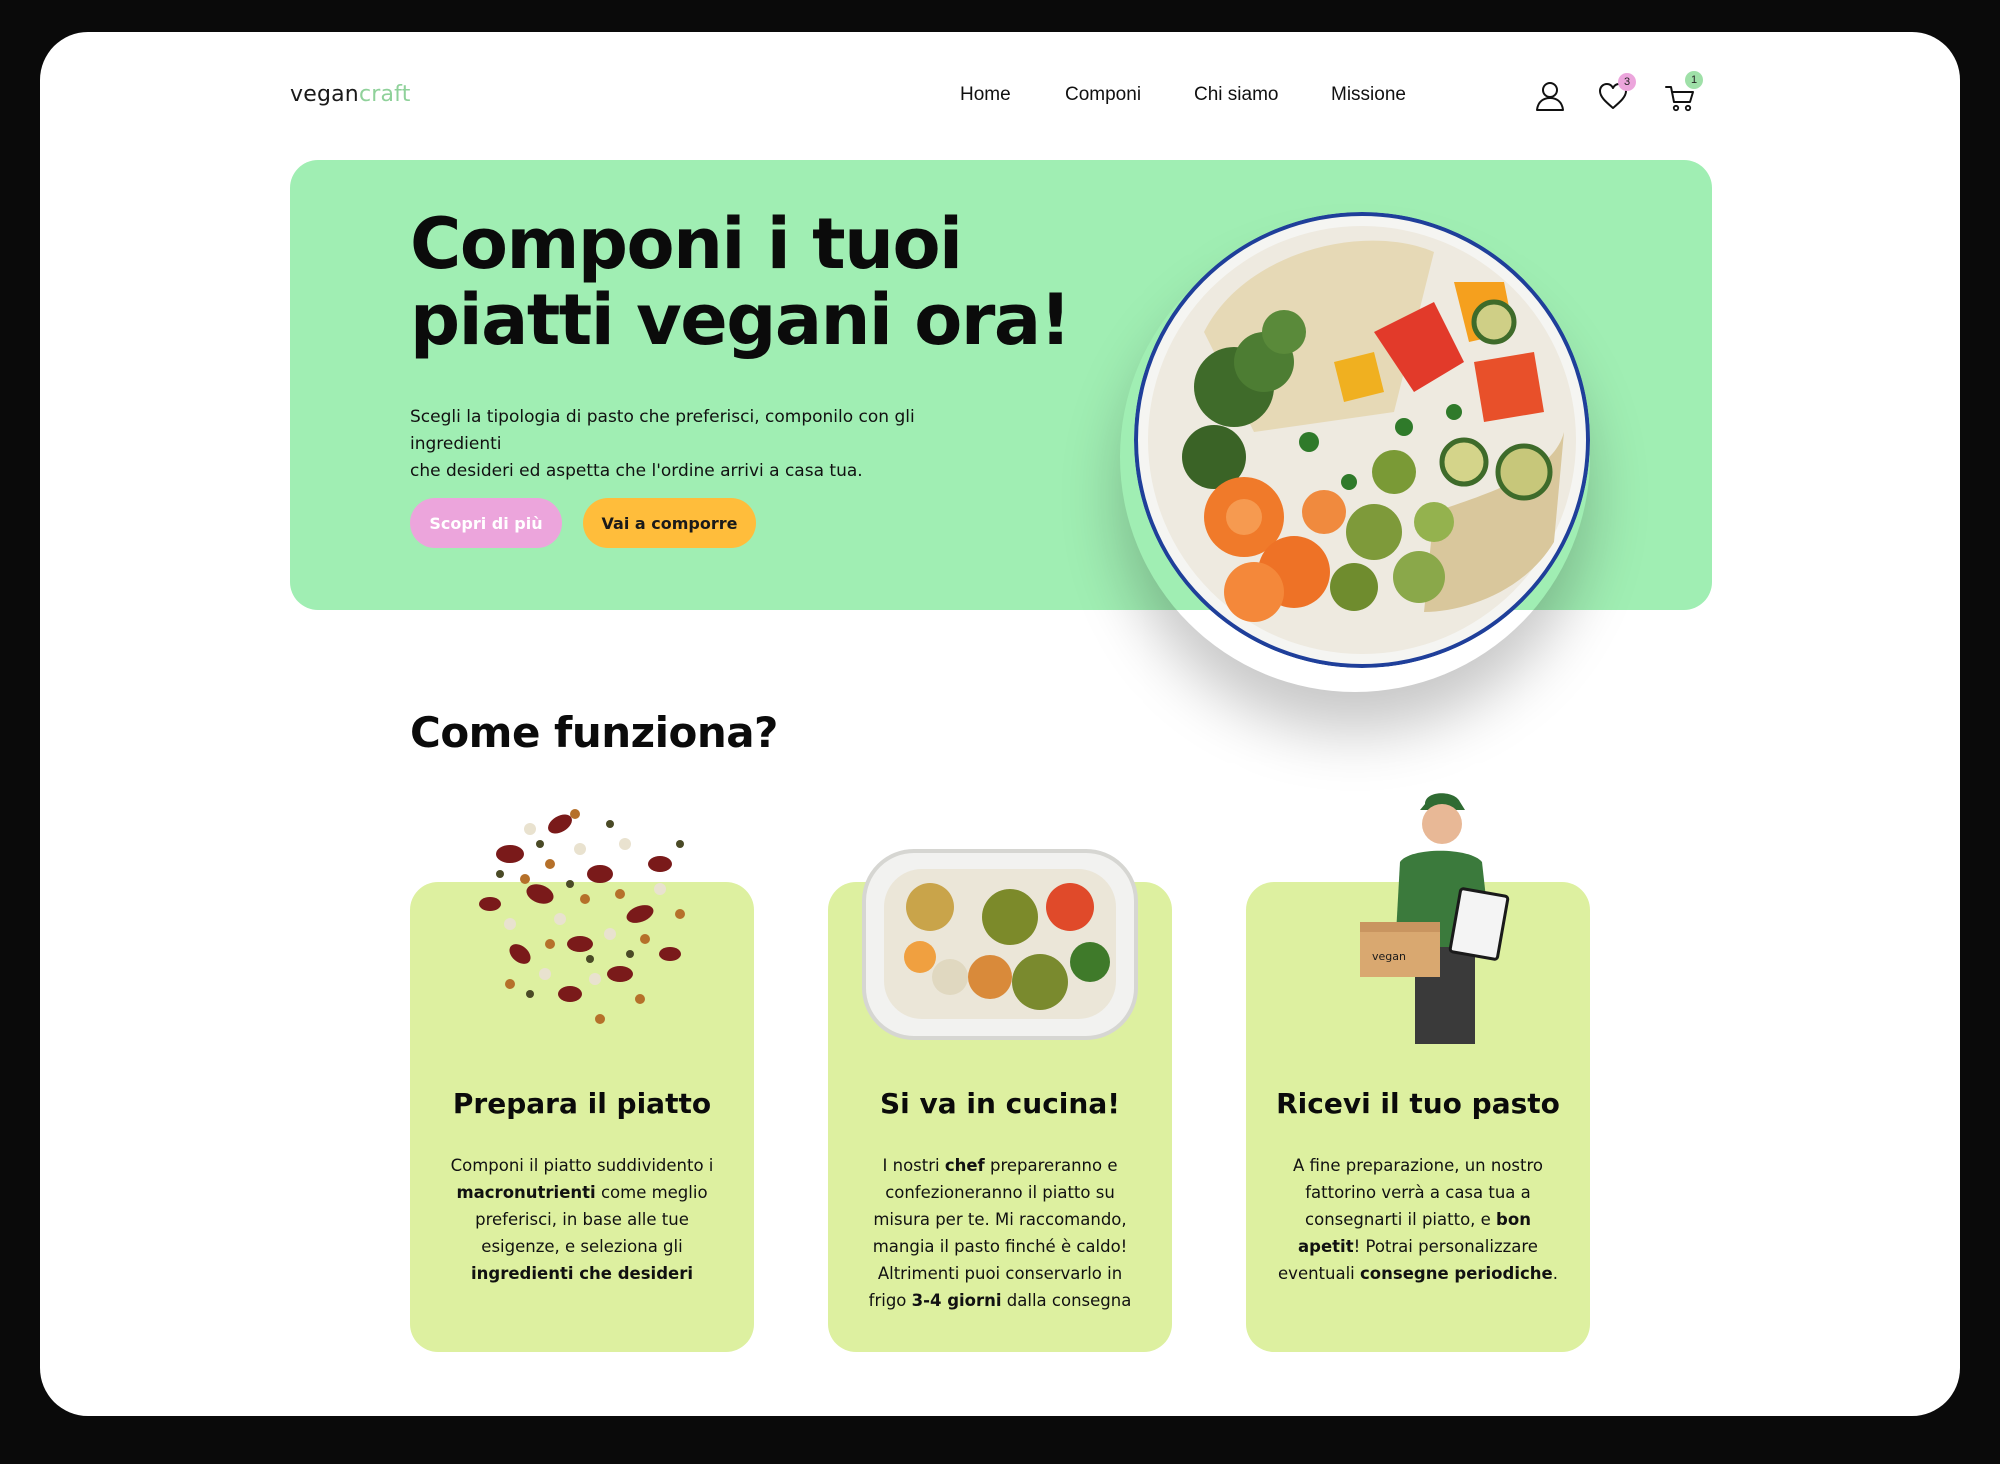 The image size is (2000, 1464). Describe the element at coordinates (582, 1165) in the screenshot. I see `body-text: Componi il piatto suddividento i` at that location.